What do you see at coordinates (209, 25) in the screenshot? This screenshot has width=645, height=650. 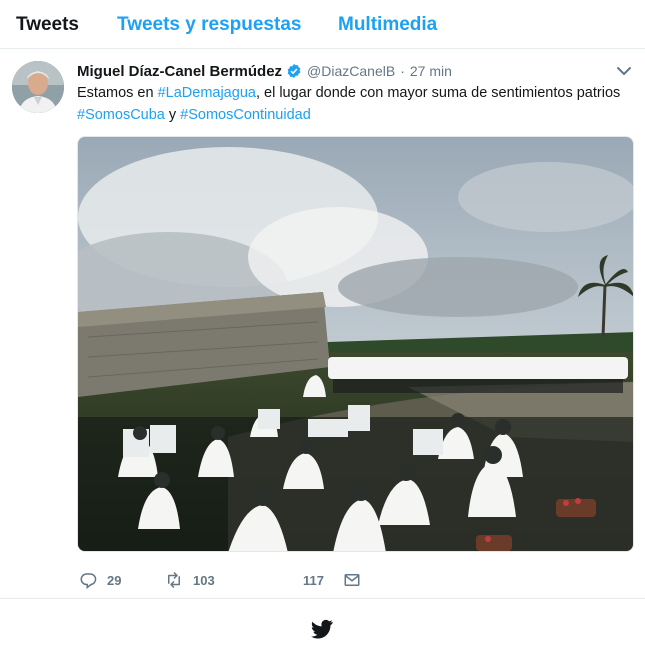 I see `tab-tweets-and-replies: Tweets y respuestas` at bounding box center [209, 25].